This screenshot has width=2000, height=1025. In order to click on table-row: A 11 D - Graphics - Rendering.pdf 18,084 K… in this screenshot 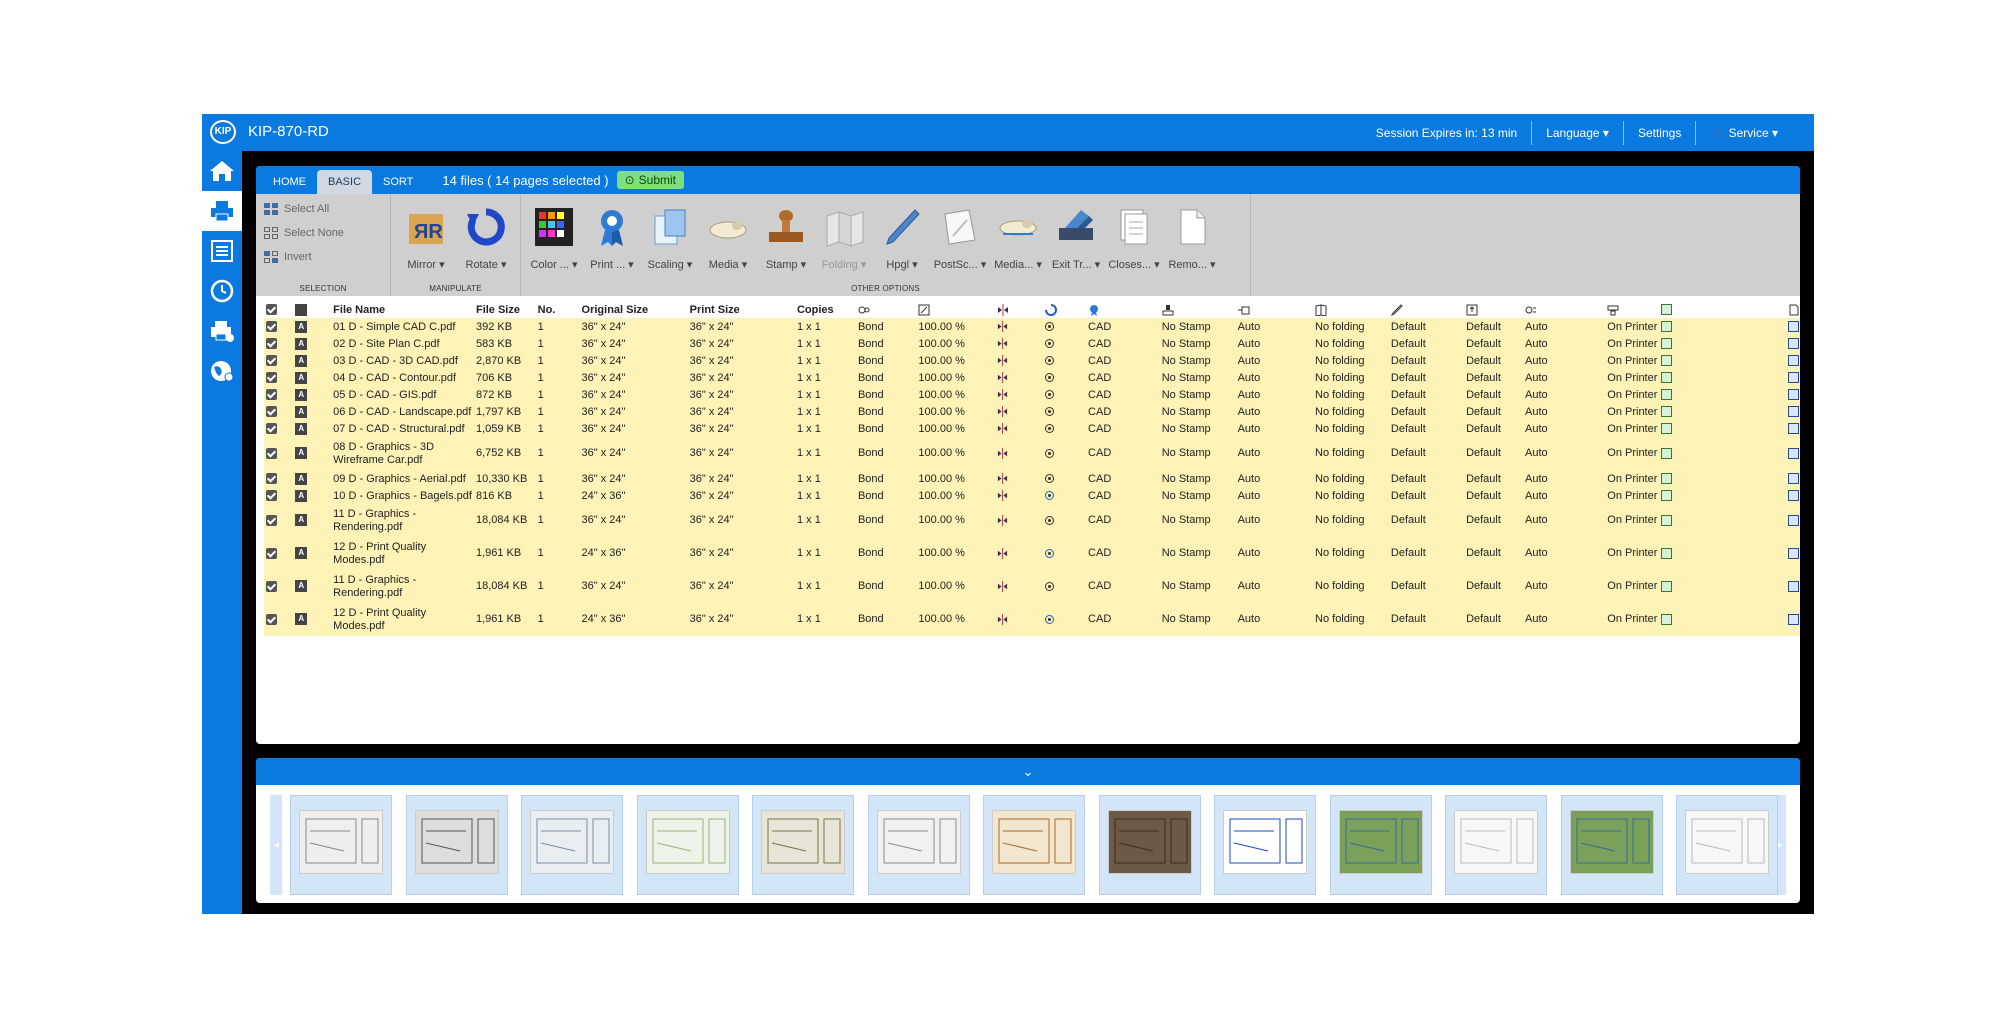, I will do `click(1032, 586)`.